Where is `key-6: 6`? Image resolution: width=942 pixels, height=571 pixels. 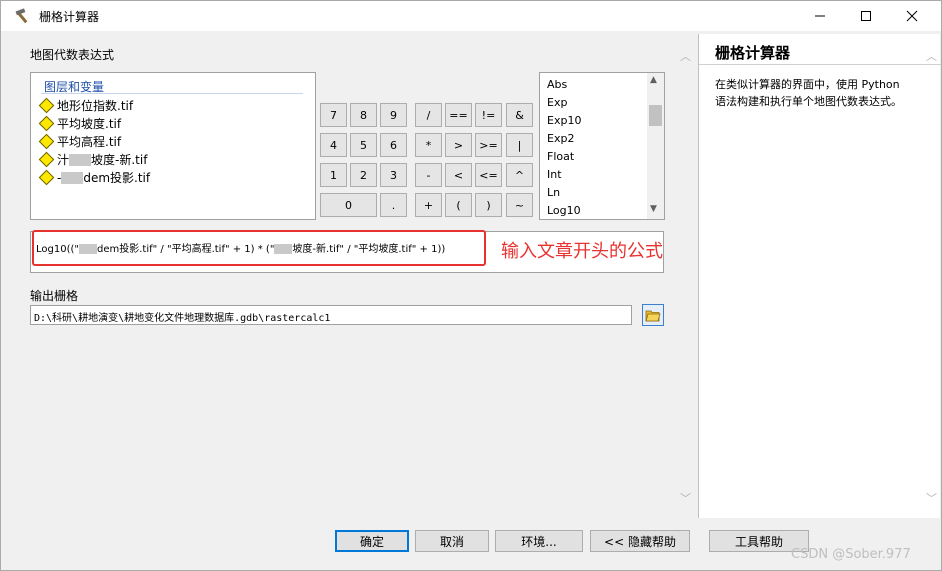 key-6: 6 is located at coordinates (393, 145).